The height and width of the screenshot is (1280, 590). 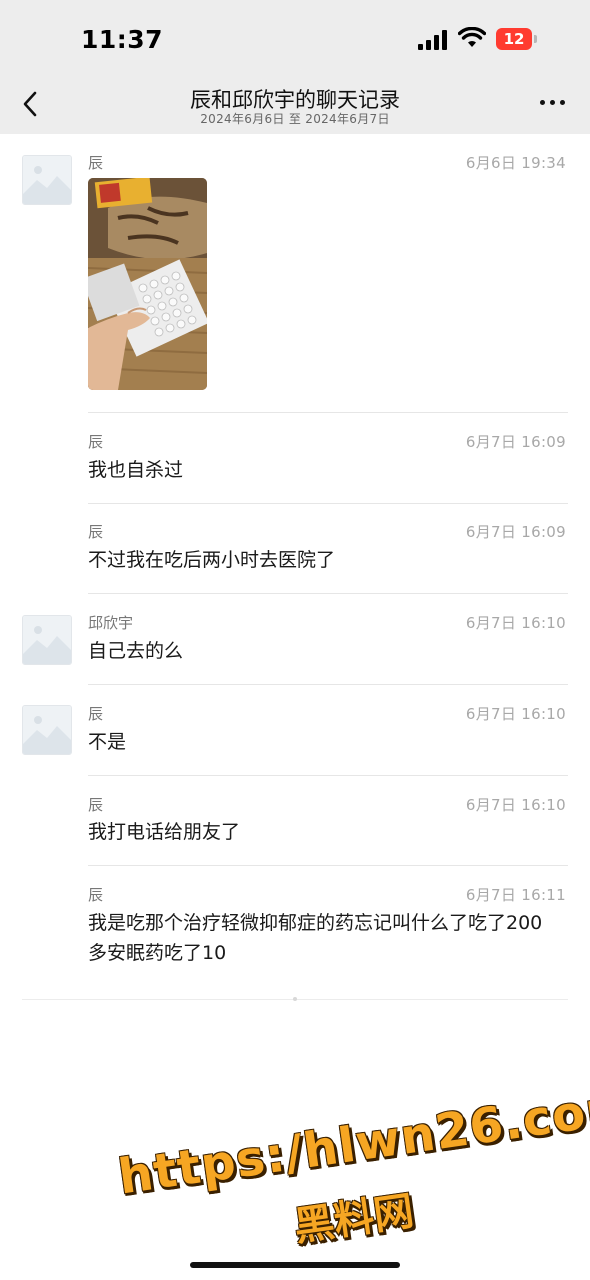 I want to click on home-indicator, so click(x=295, y=1265).